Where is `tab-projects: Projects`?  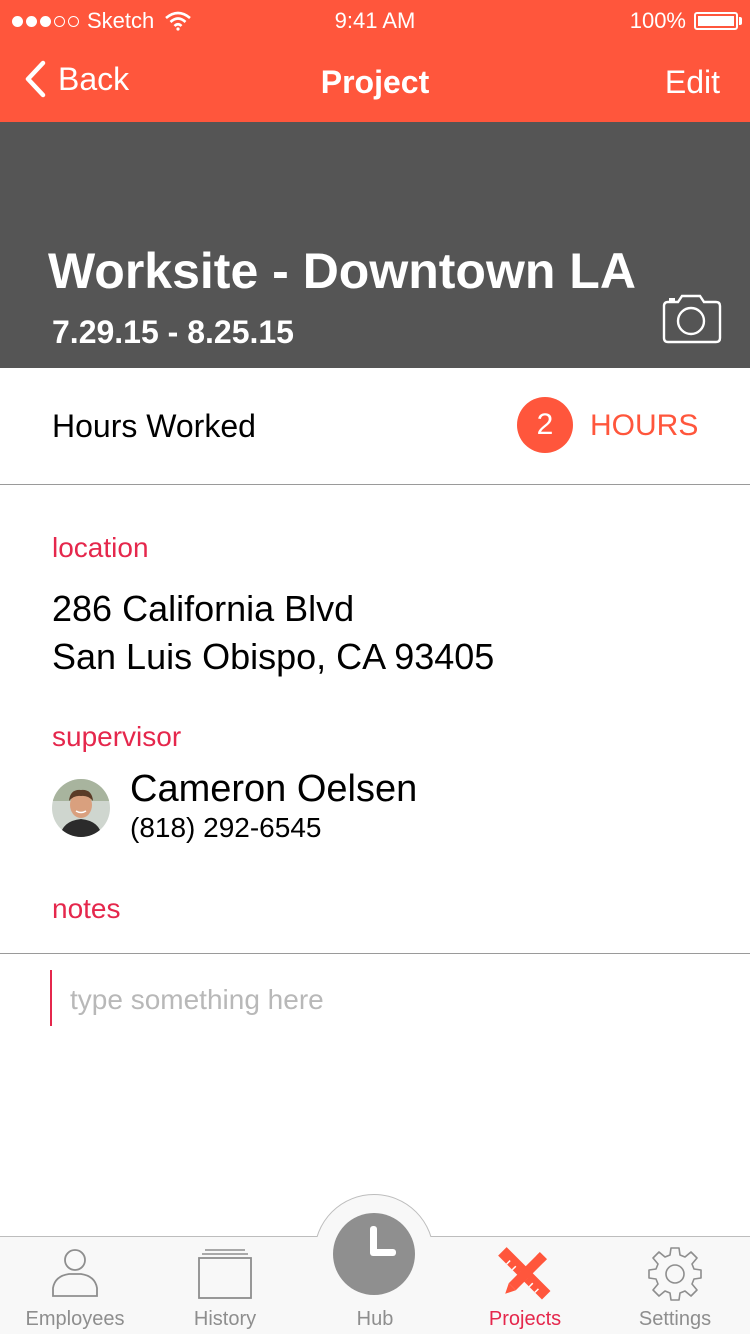
tab-projects: Projects is located at coordinates (525, 1285).